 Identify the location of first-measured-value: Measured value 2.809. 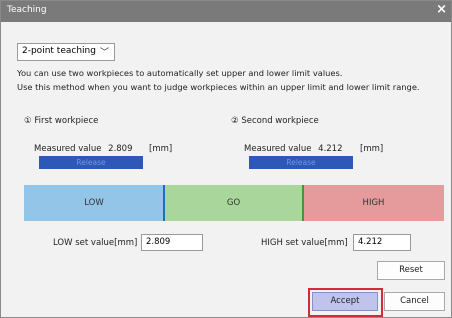
(83, 149).